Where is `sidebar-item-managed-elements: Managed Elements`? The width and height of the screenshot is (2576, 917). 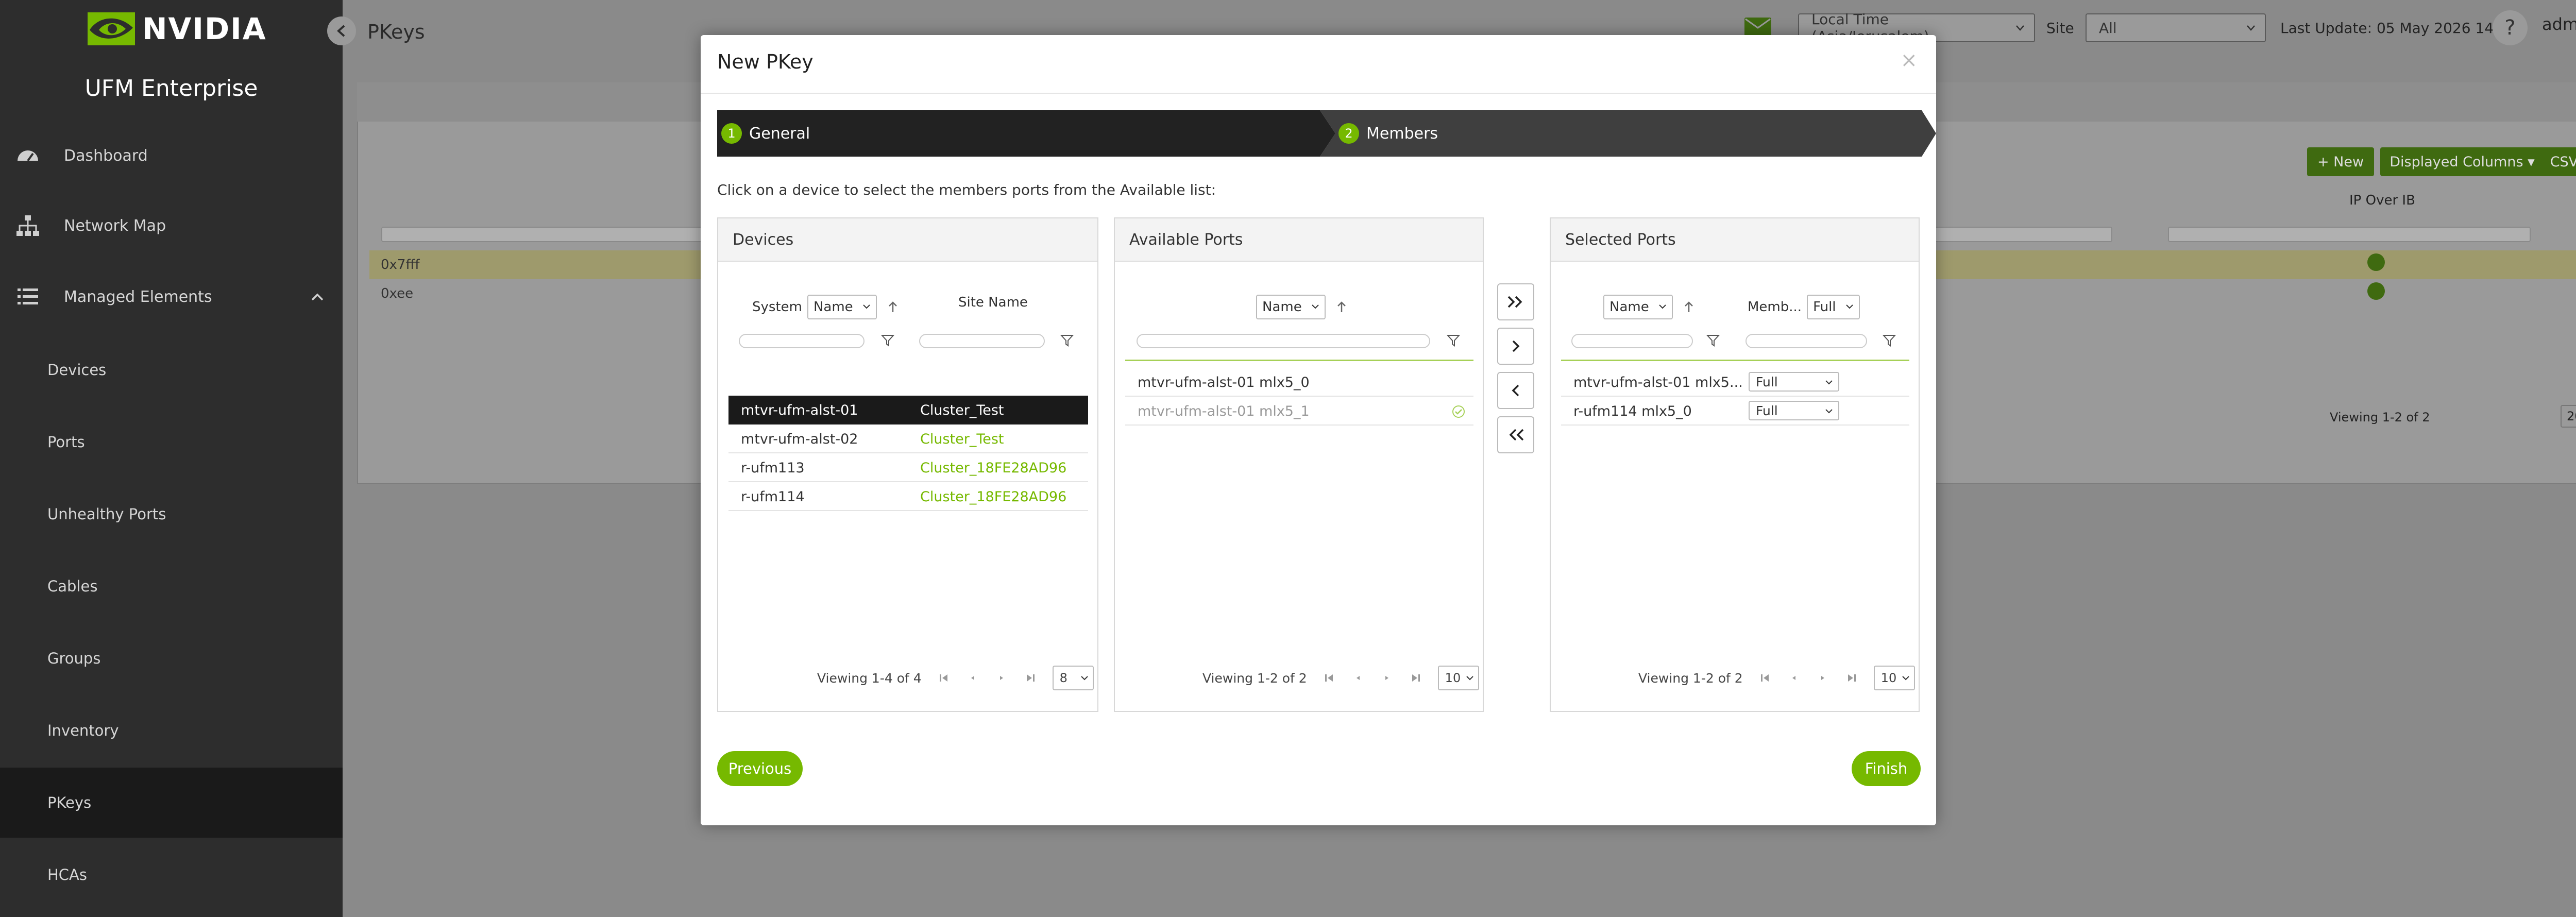
sidebar-item-managed-elements: Managed Elements is located at coordinates (171, 296).